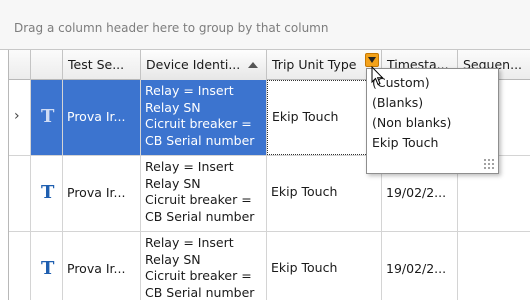  What do you see at coordinates (253, 65) in the screenshot?
I see `sort-ascending-icon` at bounding box center [253, 65].